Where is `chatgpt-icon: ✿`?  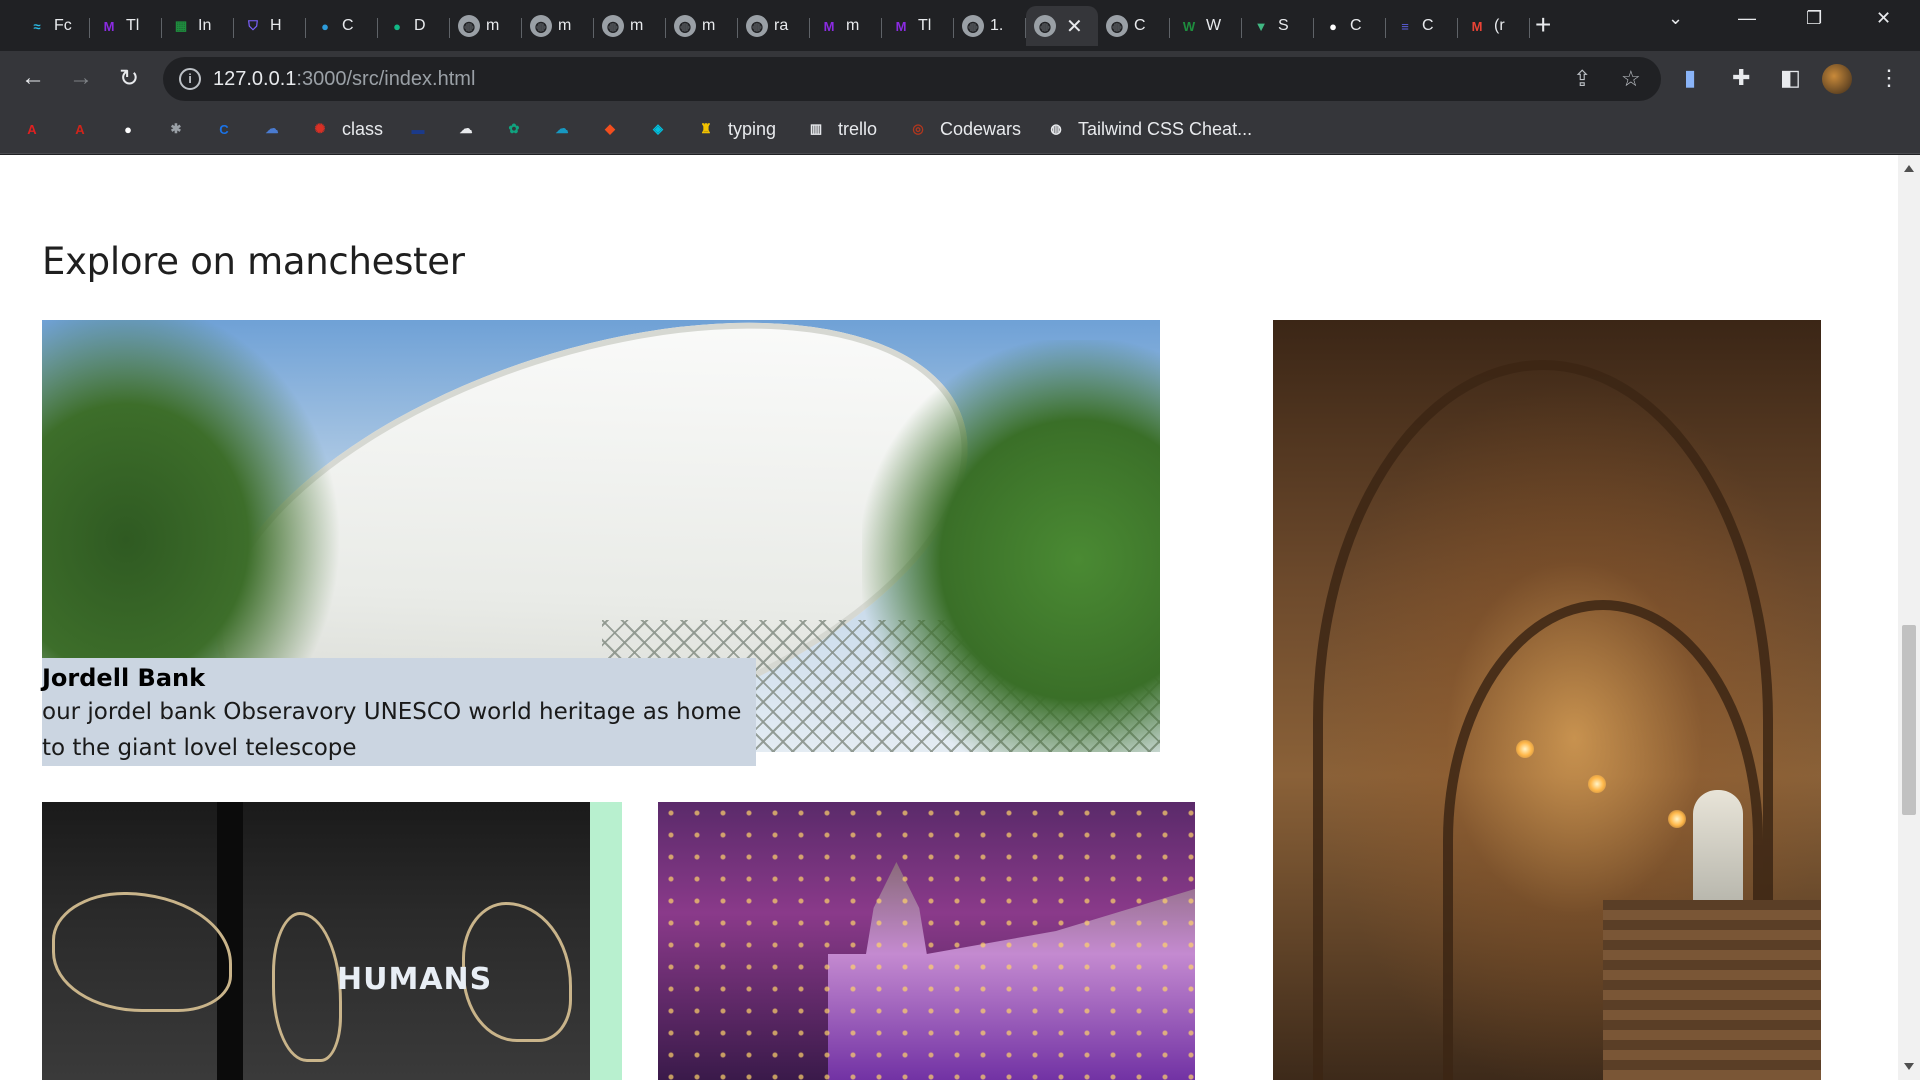 chatgpt-icon: ✿ is located at coordinates (514, 128).